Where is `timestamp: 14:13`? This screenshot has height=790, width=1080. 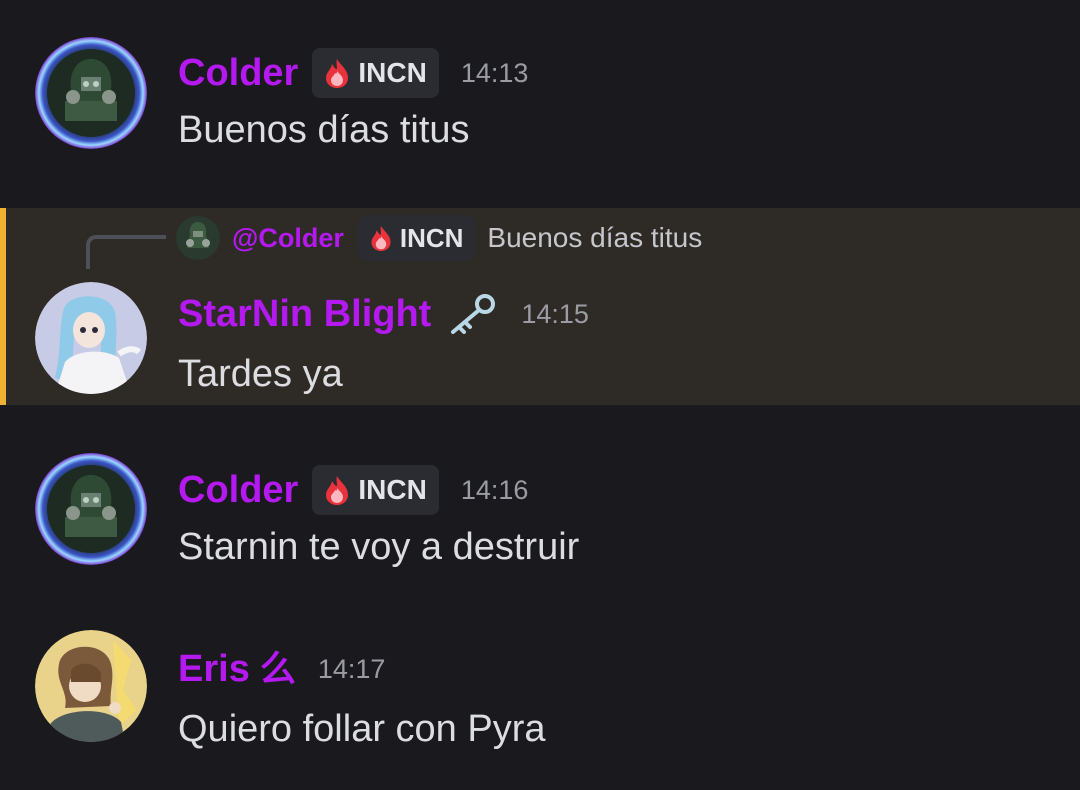
timestamp: 14:13 is located at coordinates (494, 73).